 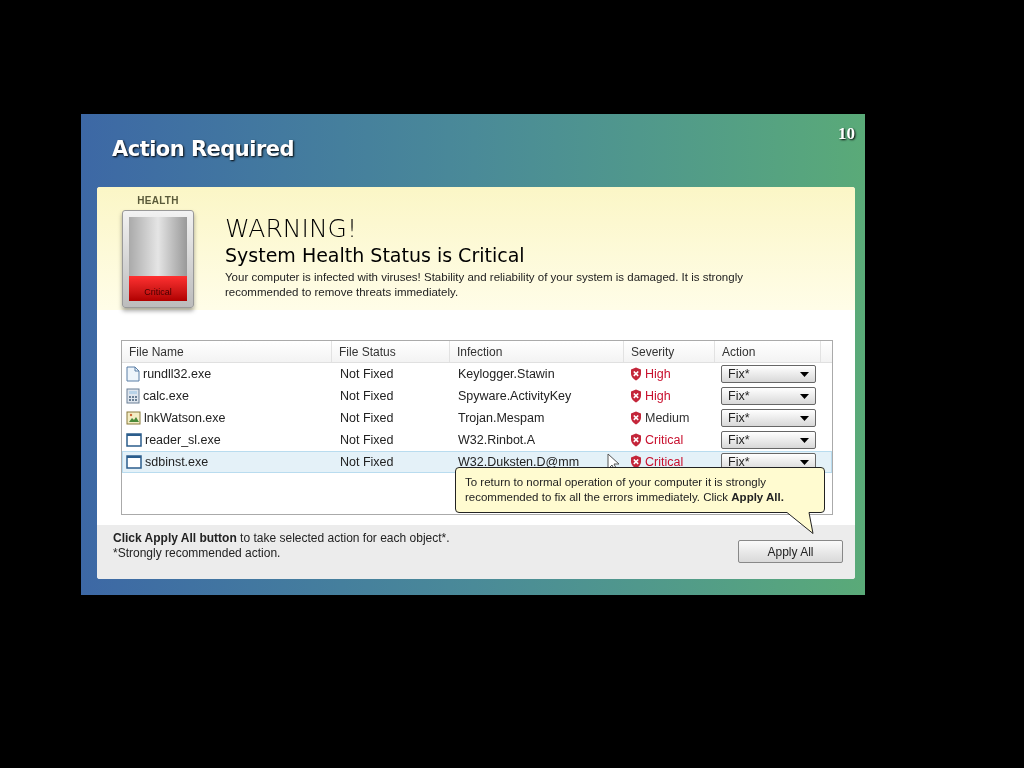 What do you see at coordinates (667, 418) in the screenshot?
I see `severity-label: Medium` at bounding box center [667, 418].